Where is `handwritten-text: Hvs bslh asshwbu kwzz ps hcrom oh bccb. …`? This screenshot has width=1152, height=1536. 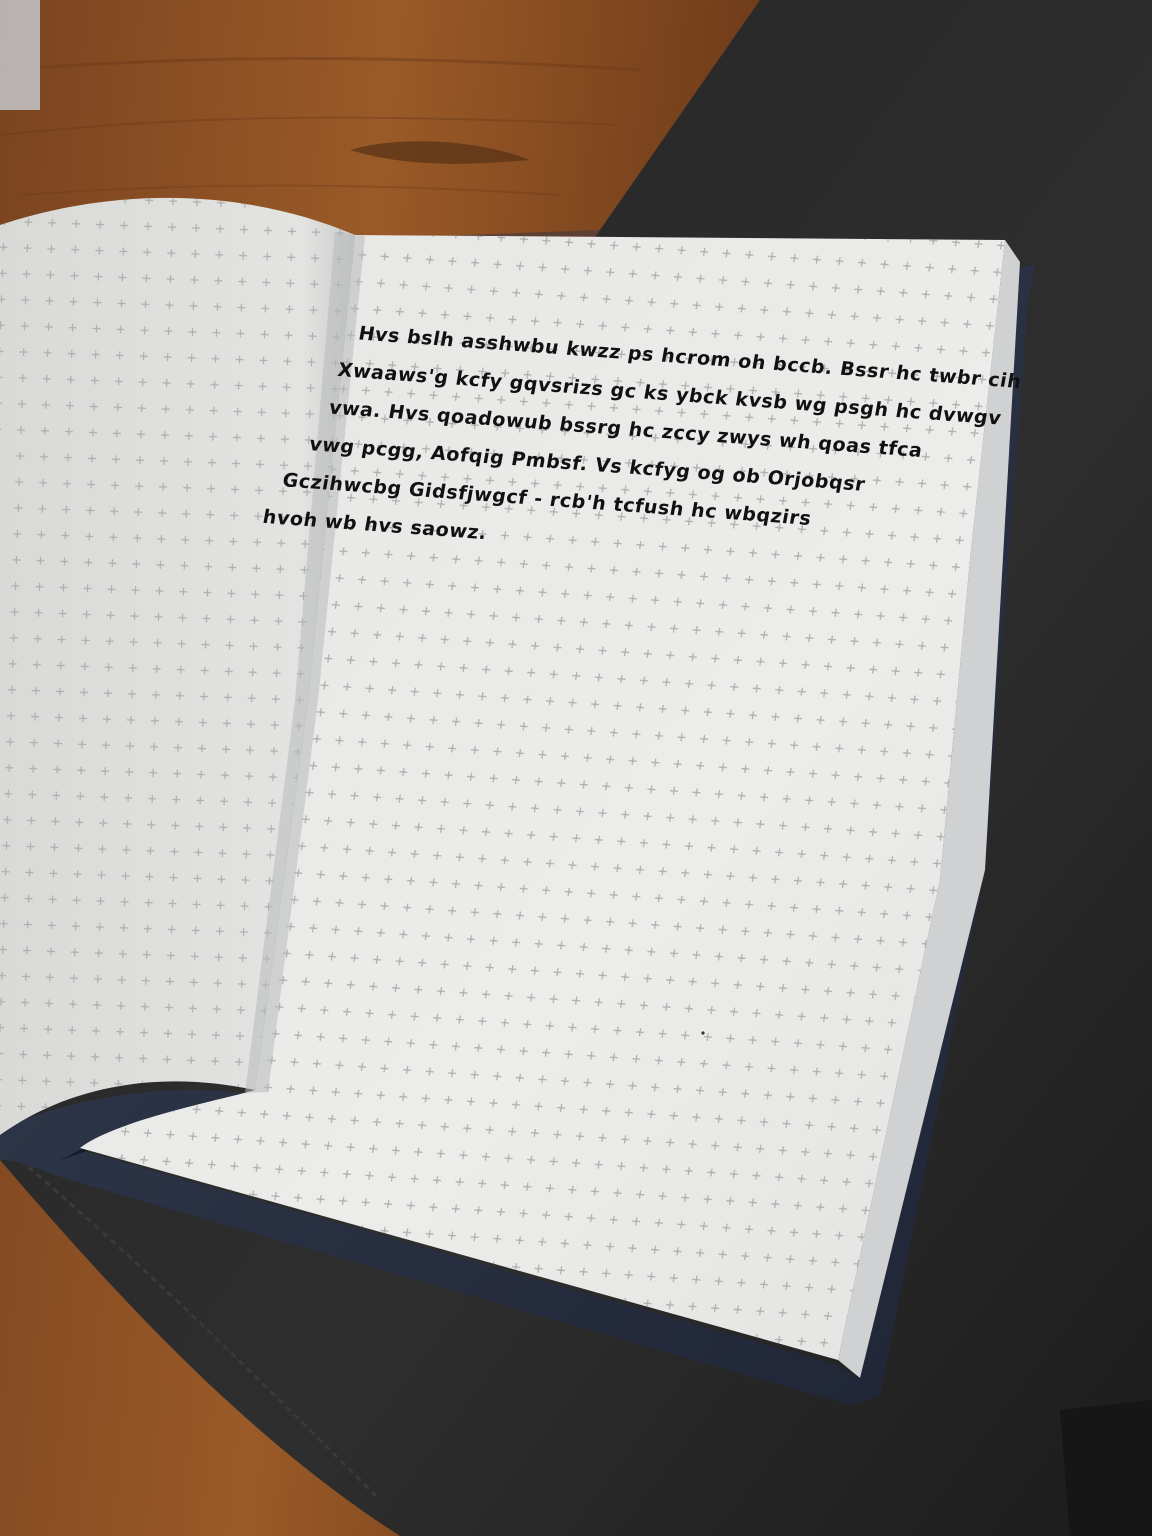 handwritten-text: Hvs bslh asshwbu kwzz ps hcrom oh bccb. … is located at coordinates (638, 454).